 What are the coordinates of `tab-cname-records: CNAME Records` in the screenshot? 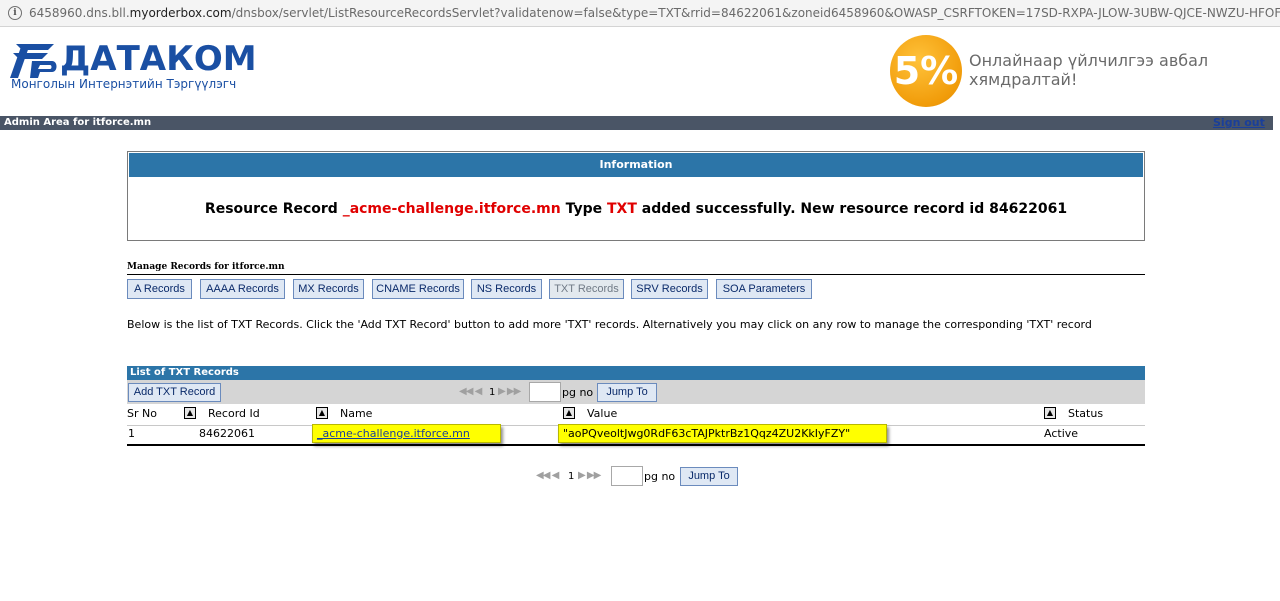 It's located at (418, 289).